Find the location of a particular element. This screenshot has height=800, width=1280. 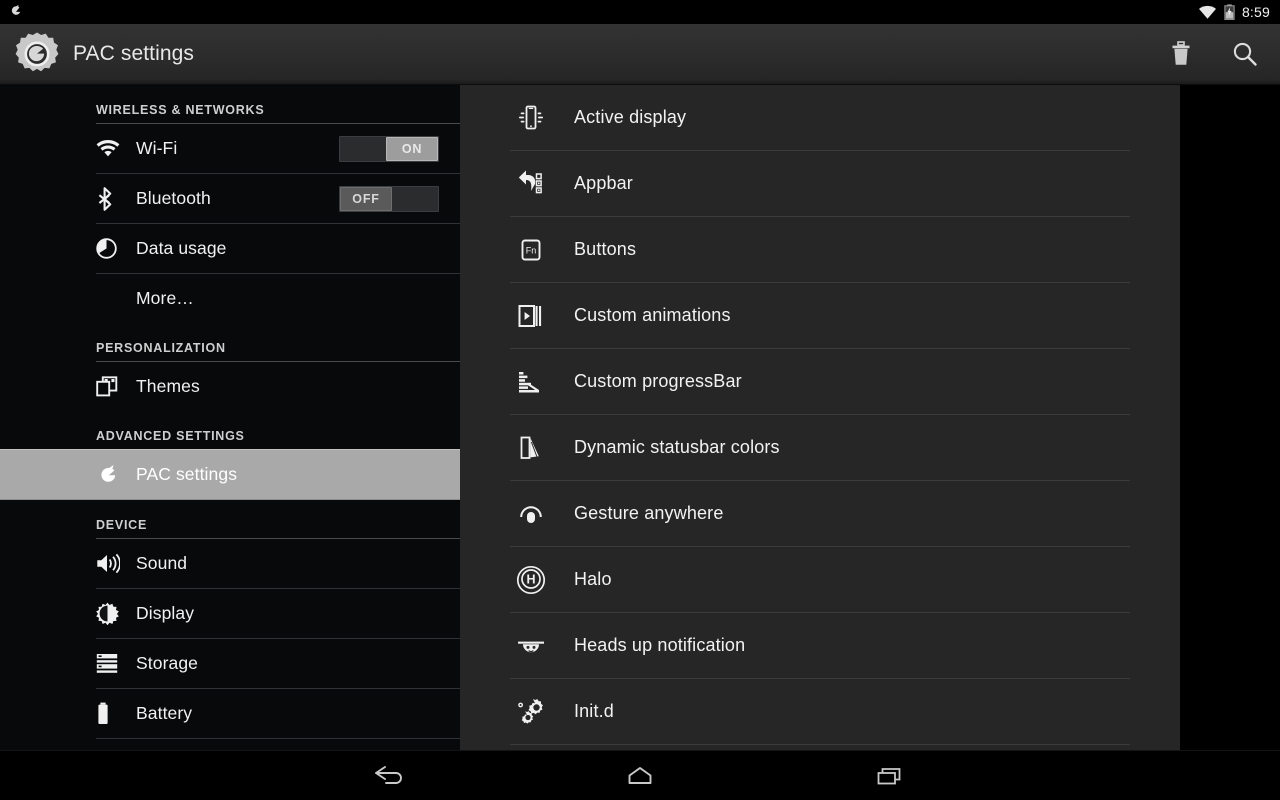

wifi-toggle: ON is located at coordinates (389, 148).